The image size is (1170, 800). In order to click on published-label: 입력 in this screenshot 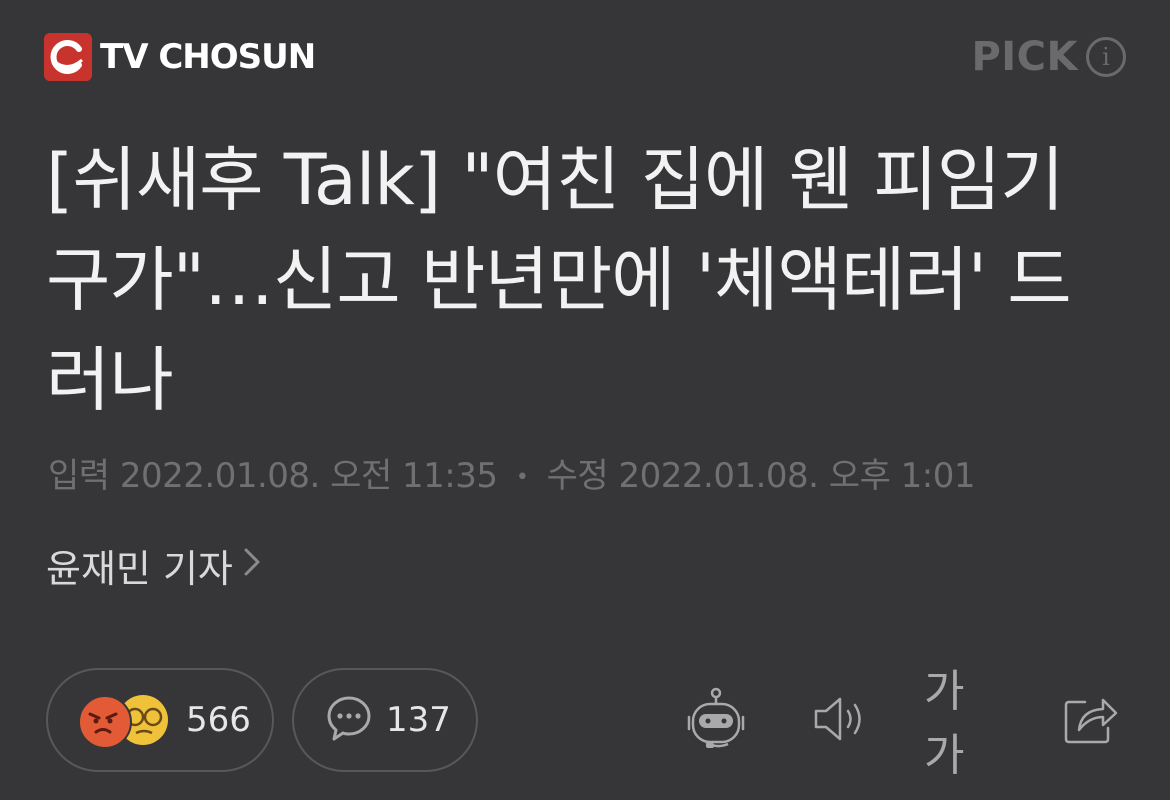, I will do `click(79, 476)`.